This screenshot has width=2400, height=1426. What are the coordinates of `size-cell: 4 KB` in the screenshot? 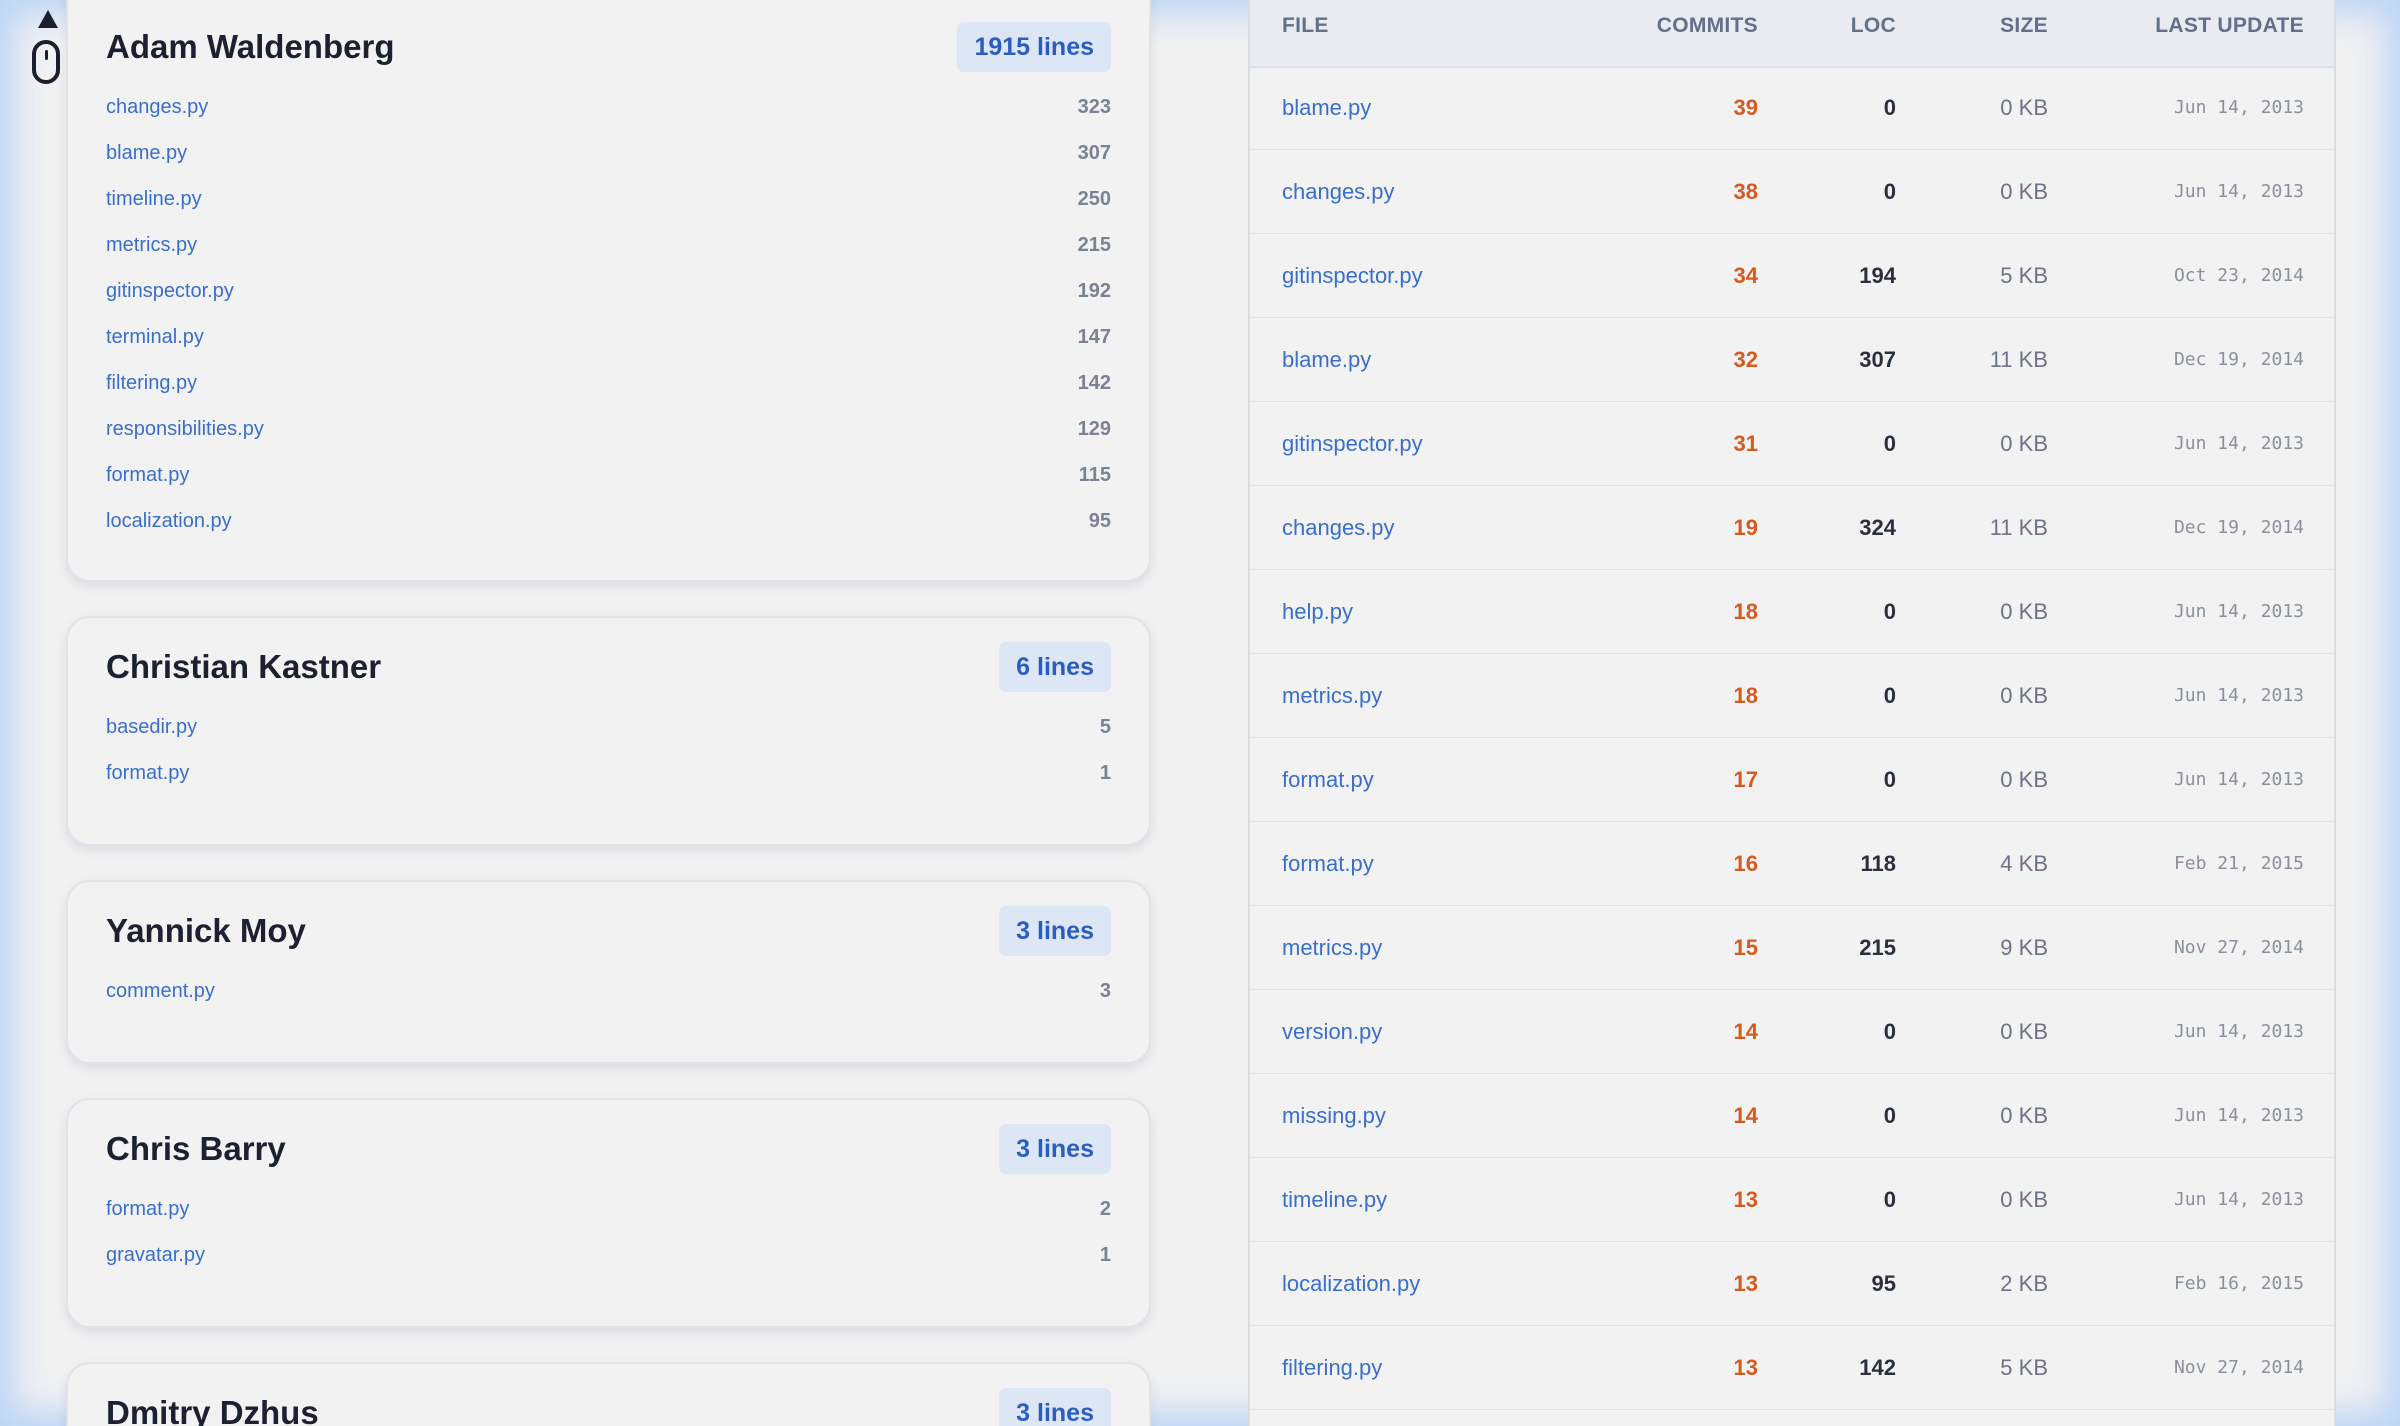 It's located at (2024, 863).